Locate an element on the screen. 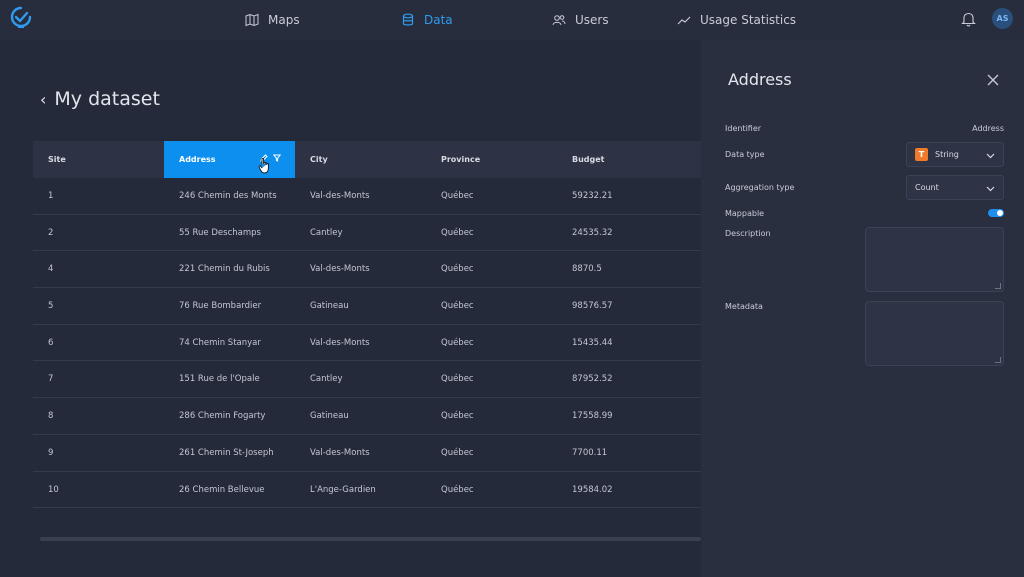 This screenshot has width=1024, height=577. nav-item-data: Data is located at coordinates (427, 20).